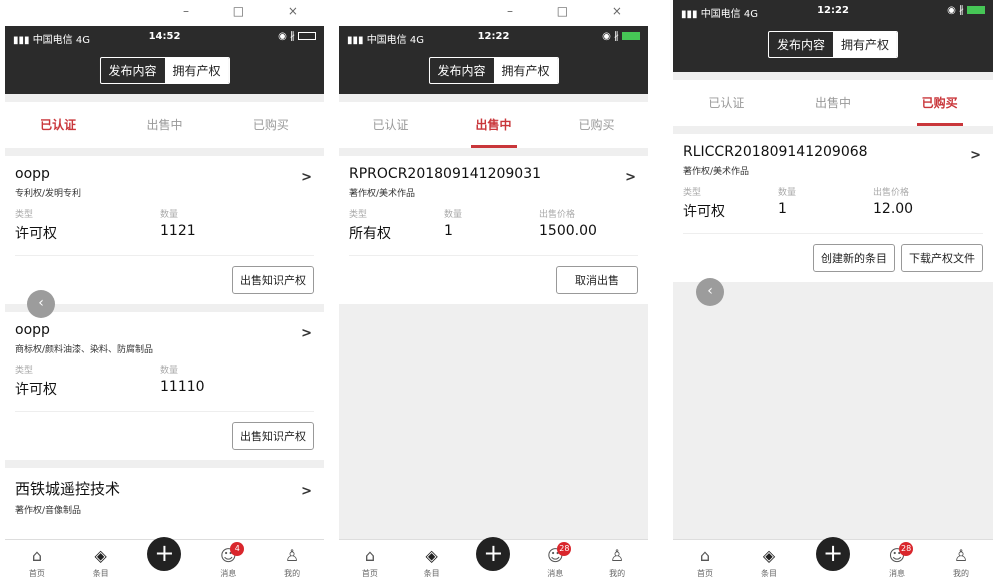 The height and width of the screenshot is (583, 997). What do you see at coordinates (942, 258) in the screenshot?
I see `download-file-button: 下载产权文件` at bounding box center [942, 258].